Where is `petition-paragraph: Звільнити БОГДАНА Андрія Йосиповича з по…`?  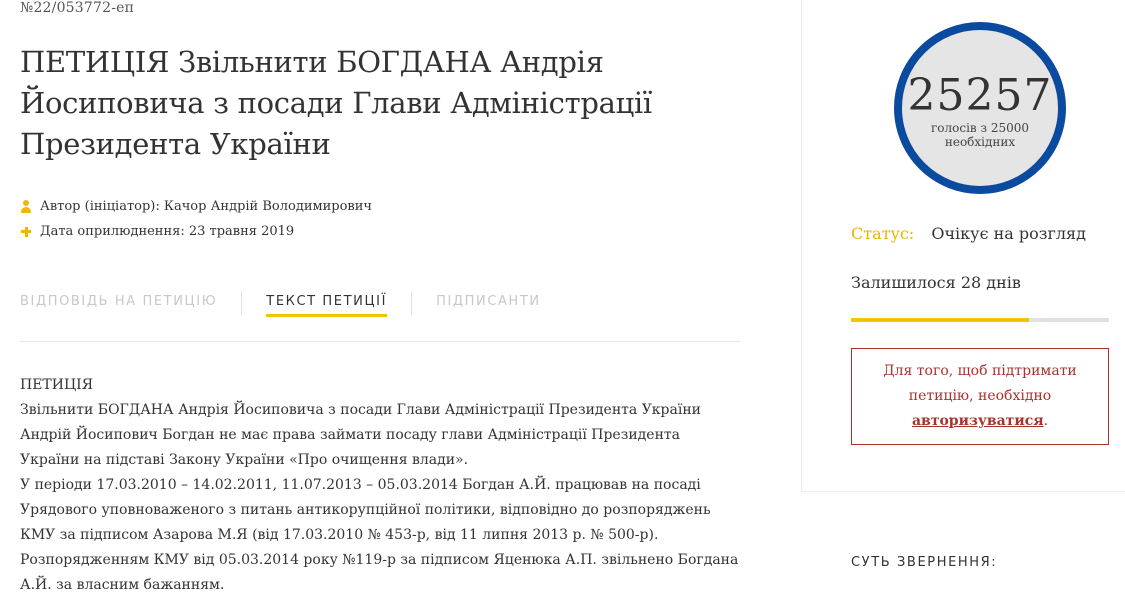
petition-paragraph: Звільнити БОГДАНА Андрія Йосиповича з по… is located at coordinates (361, 410).